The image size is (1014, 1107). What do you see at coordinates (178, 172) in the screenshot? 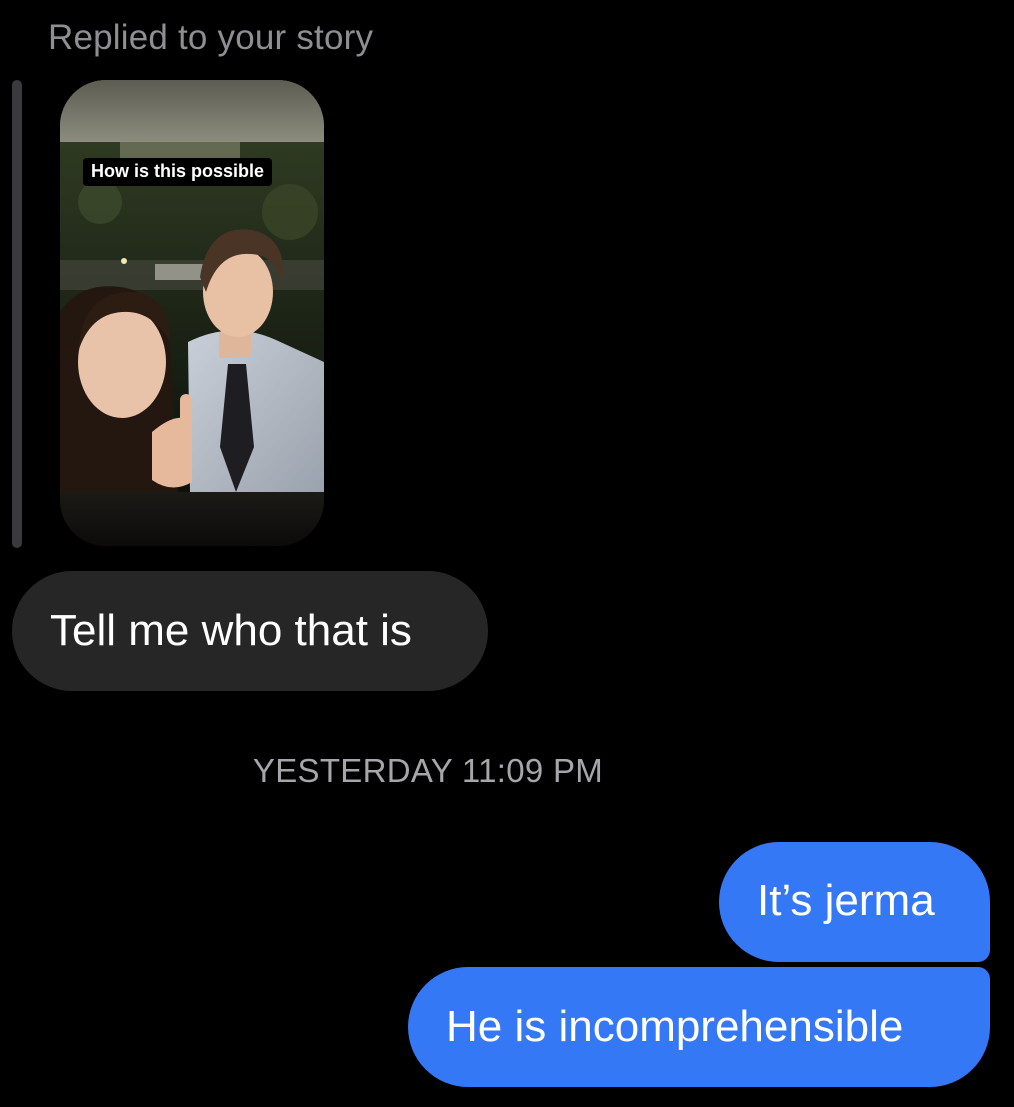
I see `story-text-sticker: How is this possible` at bounding box center [178, 172].